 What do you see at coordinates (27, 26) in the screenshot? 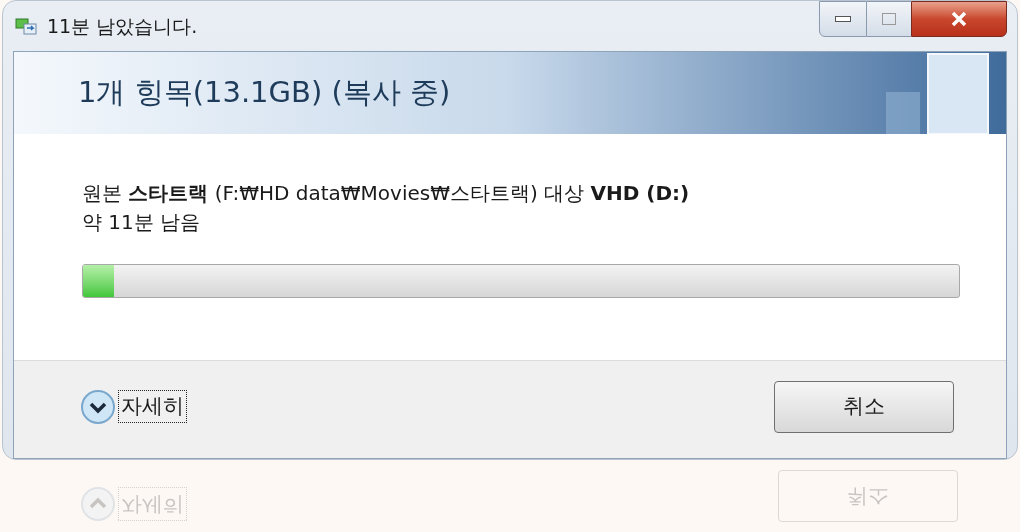
I see `copy-icon` at bounding box center [27, 26].